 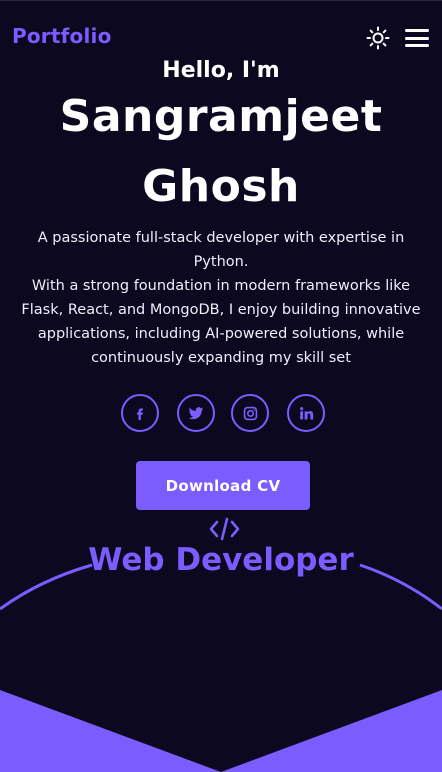 What do you see at coordinates (224, 529) in the screenshot?
I see `code-icon` at bounding box center [224, 529].